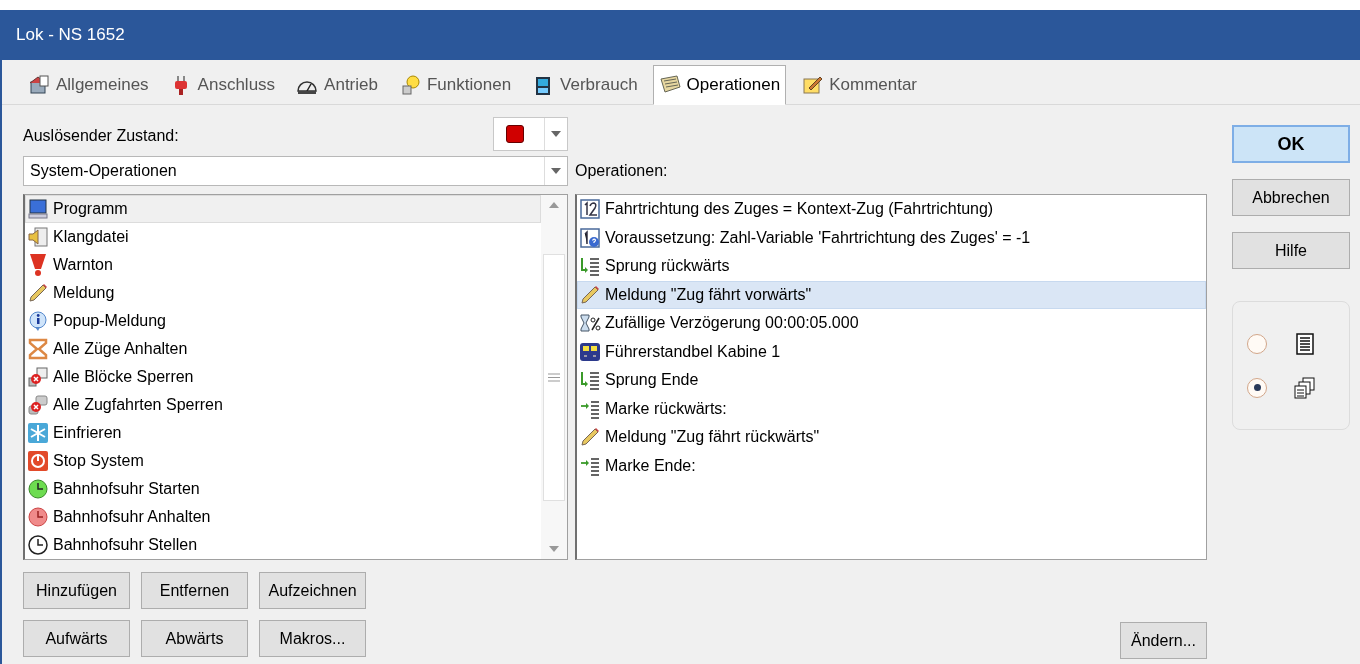 This screenshot has width=1360, height=664. Describe the element at coordinates (283, 545) in the screenshot. I see `list-item: Bahnhofsuhr Stellen` at that location.